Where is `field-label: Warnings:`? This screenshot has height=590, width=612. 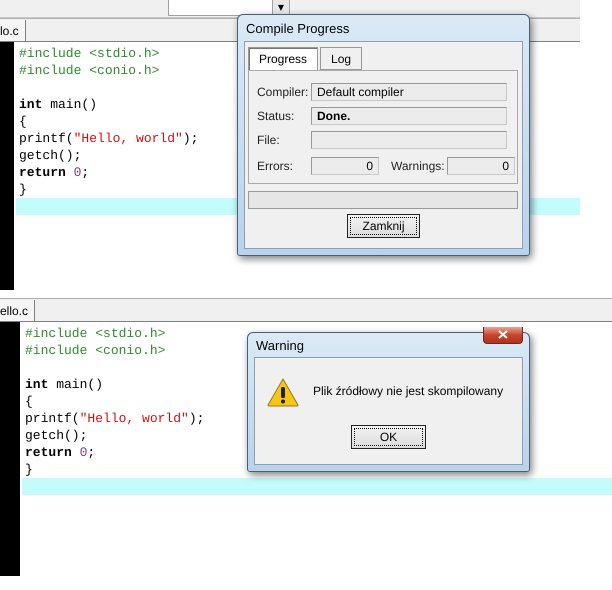
field-label: Warnings: is located at coordinates (417, 166).